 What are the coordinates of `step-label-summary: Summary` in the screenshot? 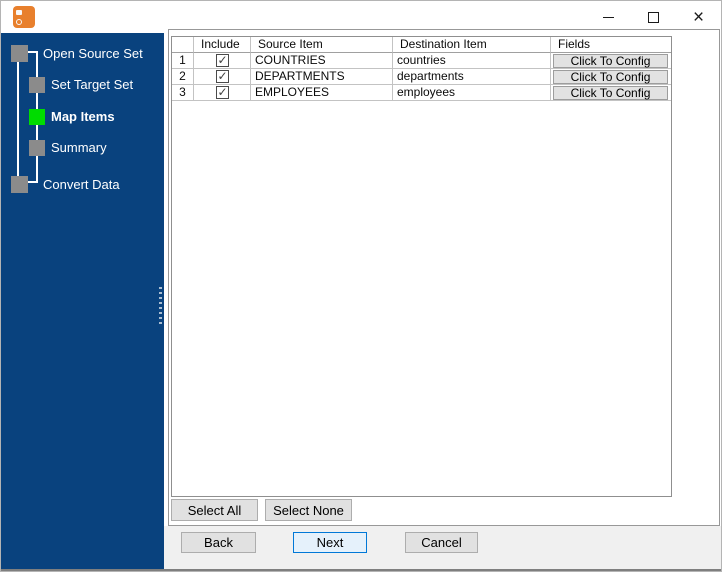 It's located at (79, 147).